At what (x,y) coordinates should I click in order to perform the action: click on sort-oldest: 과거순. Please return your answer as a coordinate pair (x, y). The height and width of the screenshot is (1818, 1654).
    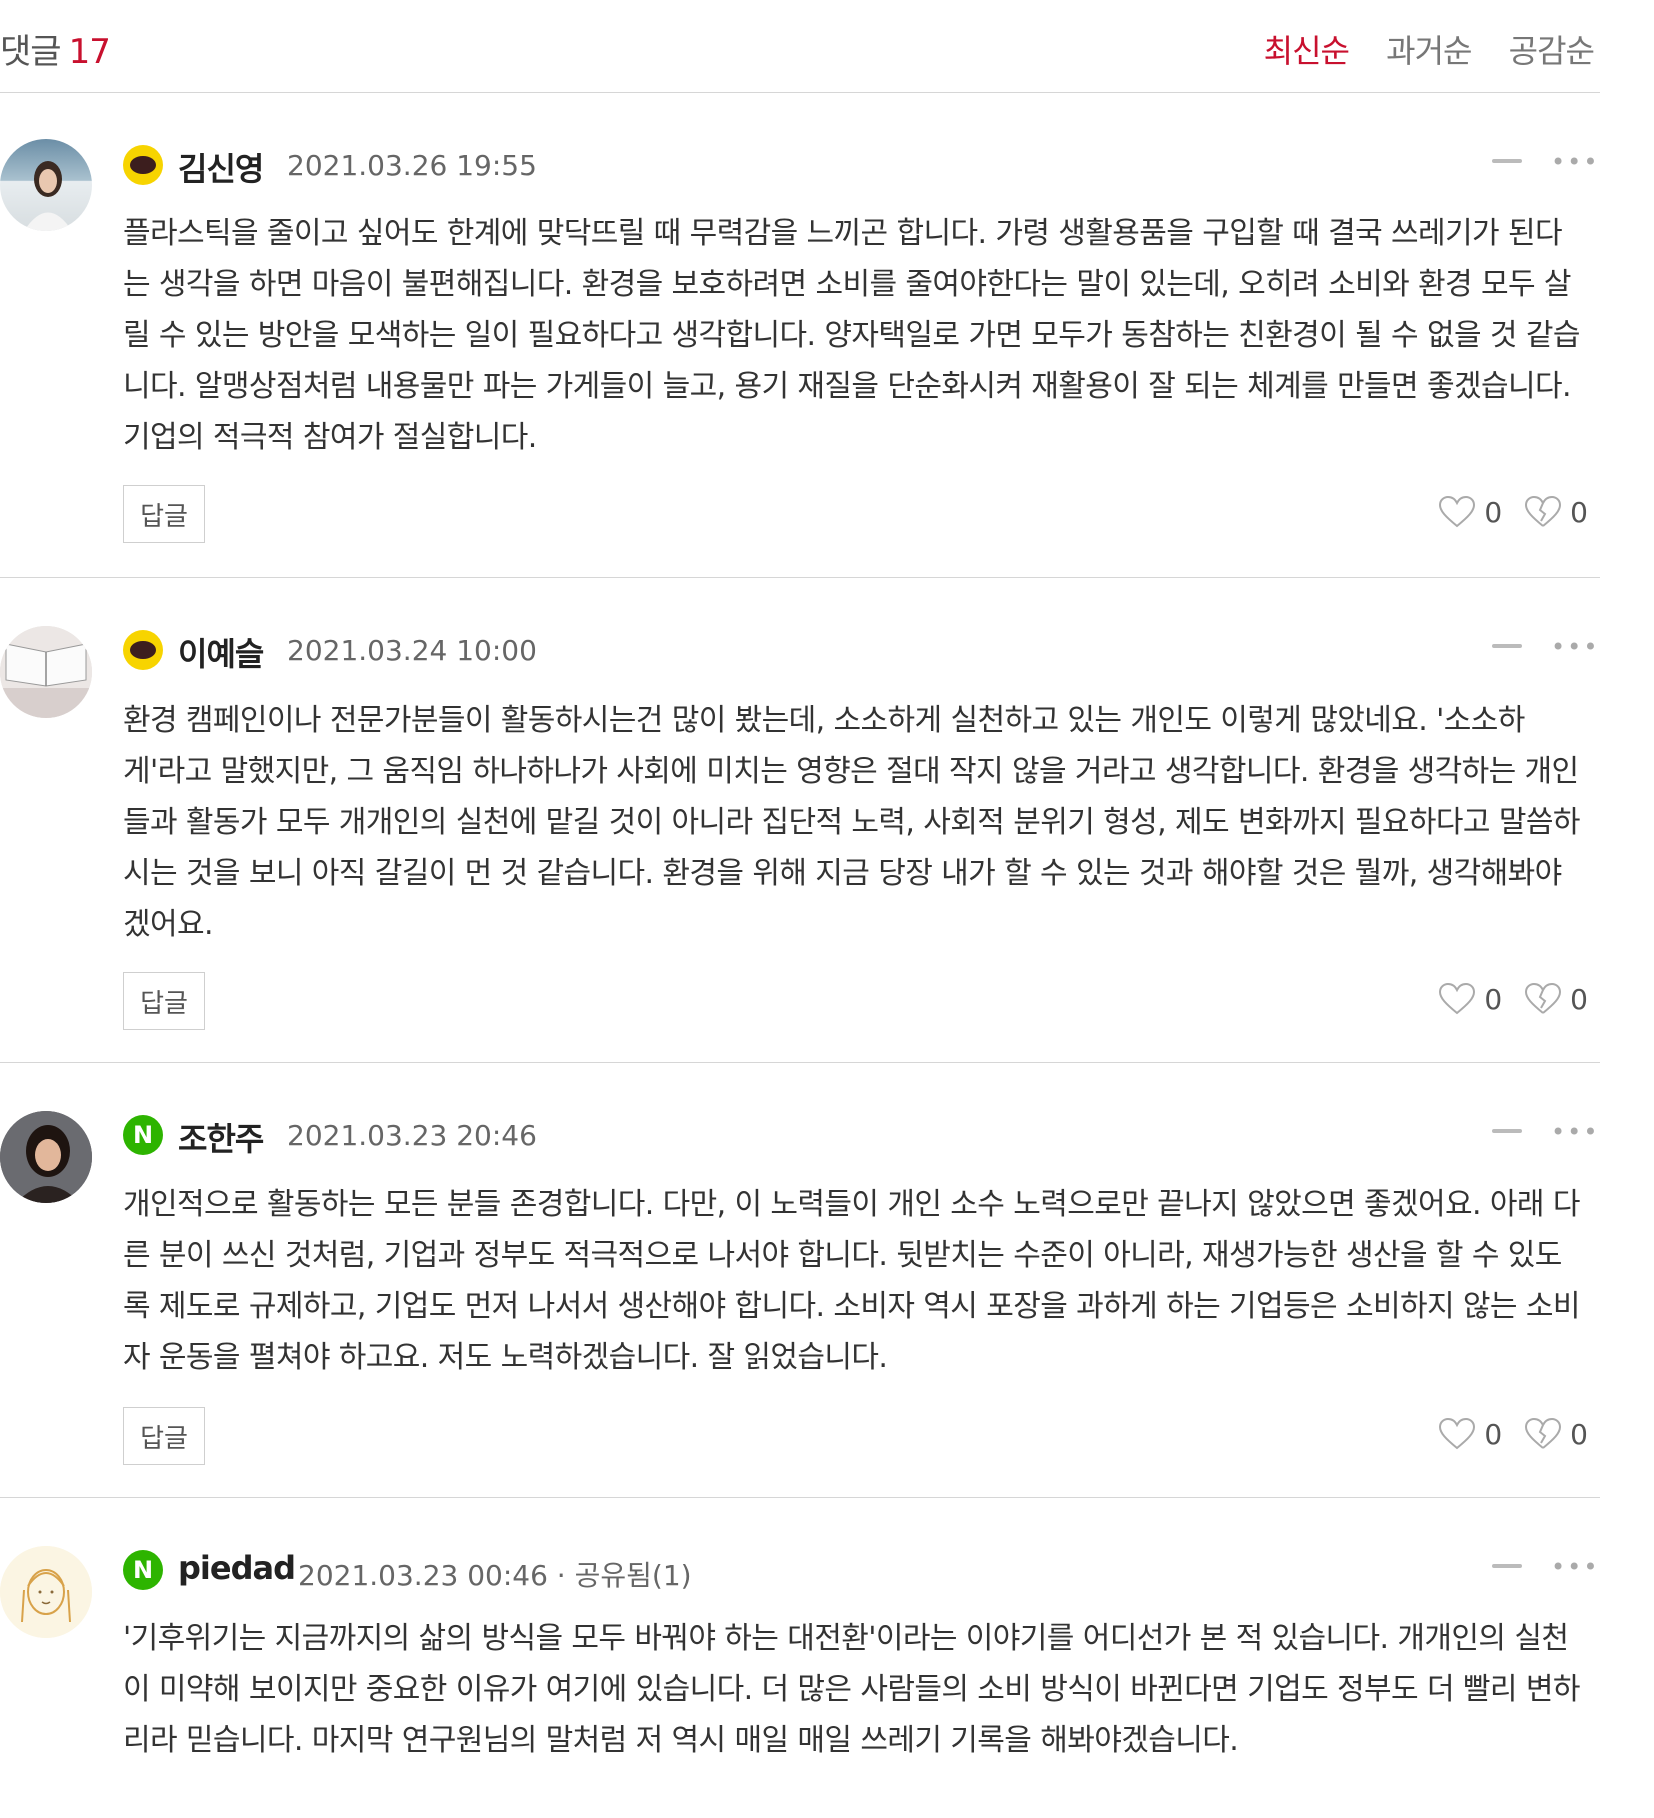
    Looking at the image, I should click on (1429, 51).